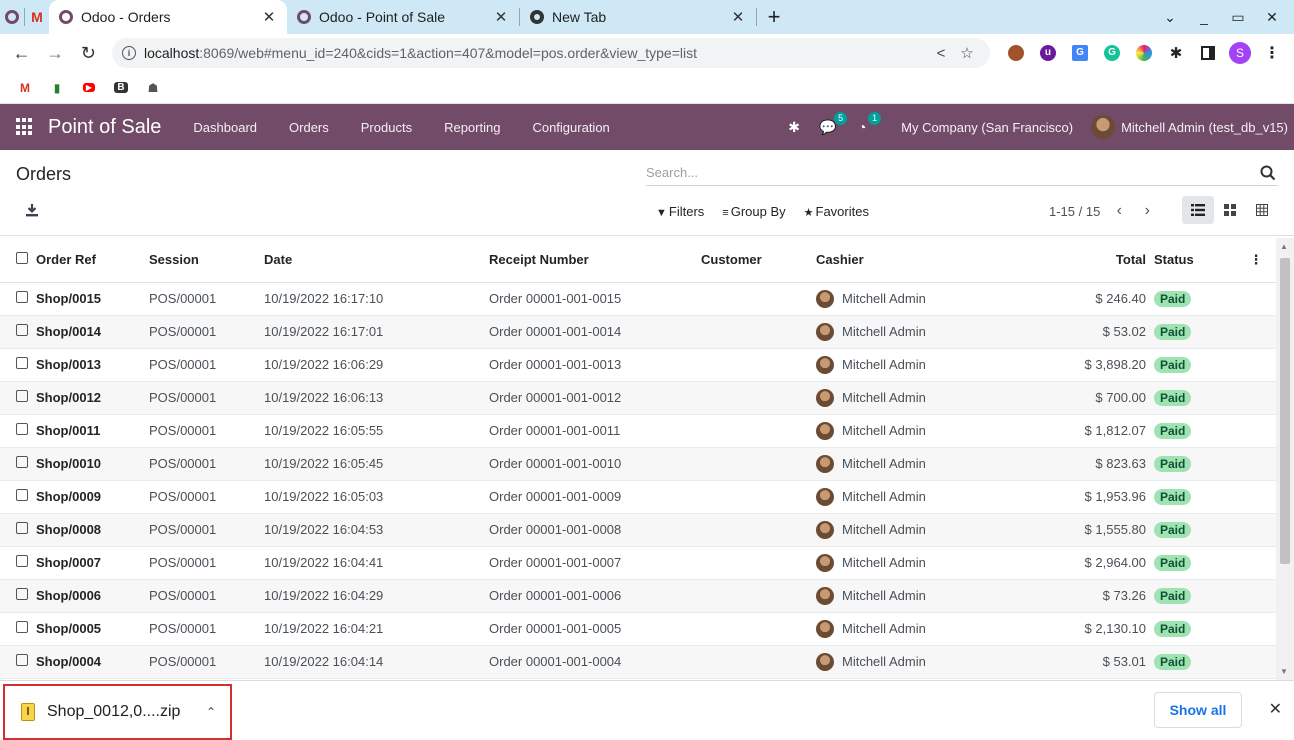 The image size is (1294, 740). Describe the element at coordinates (376, 629) in the screenshot. I see `date-cell: 10/19/2022 16:04:21` at that location.